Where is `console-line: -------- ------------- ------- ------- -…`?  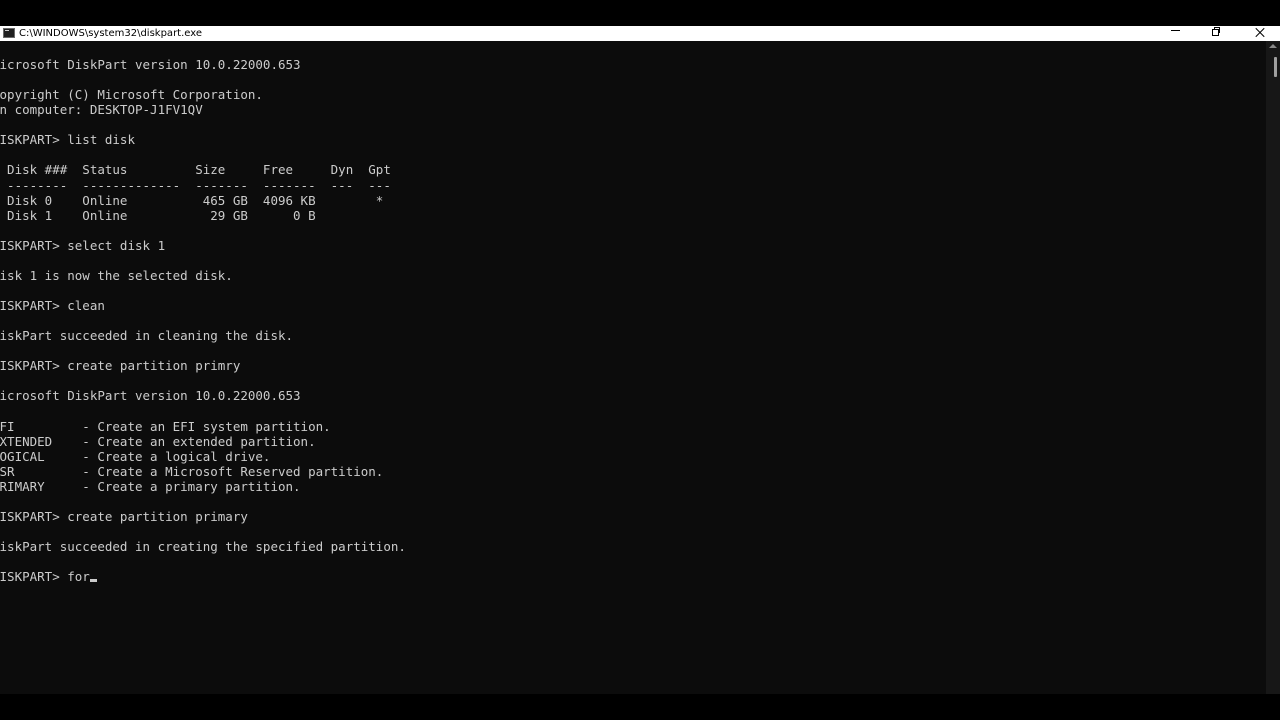
console-line: -------- ------------- ------- ------- -… is located at coordinates (195, 185).